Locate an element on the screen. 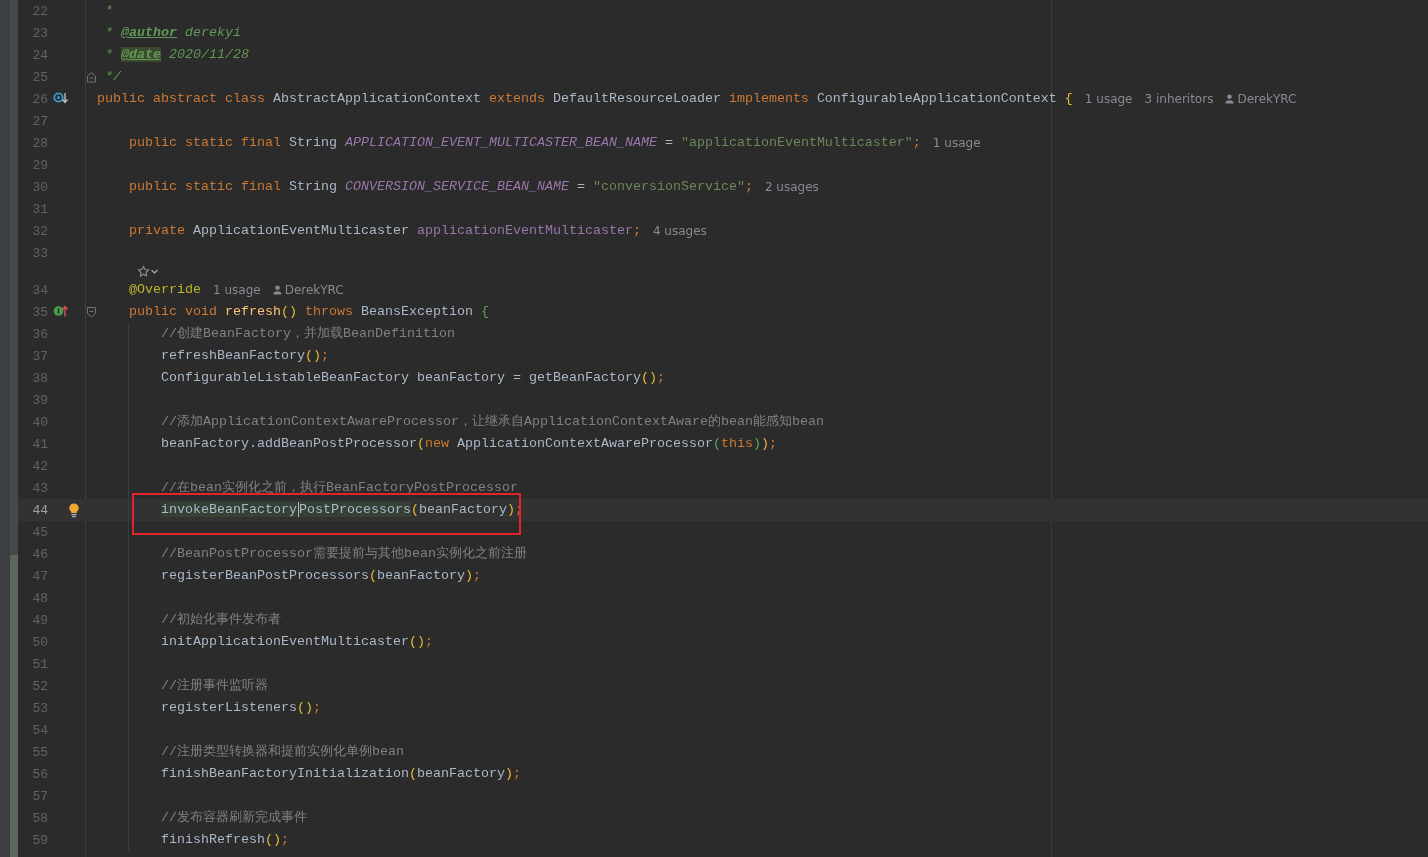 The image size is (1428, 857). code-line: public void refresh() throws BeansException { is located at coordinates (309, 312).